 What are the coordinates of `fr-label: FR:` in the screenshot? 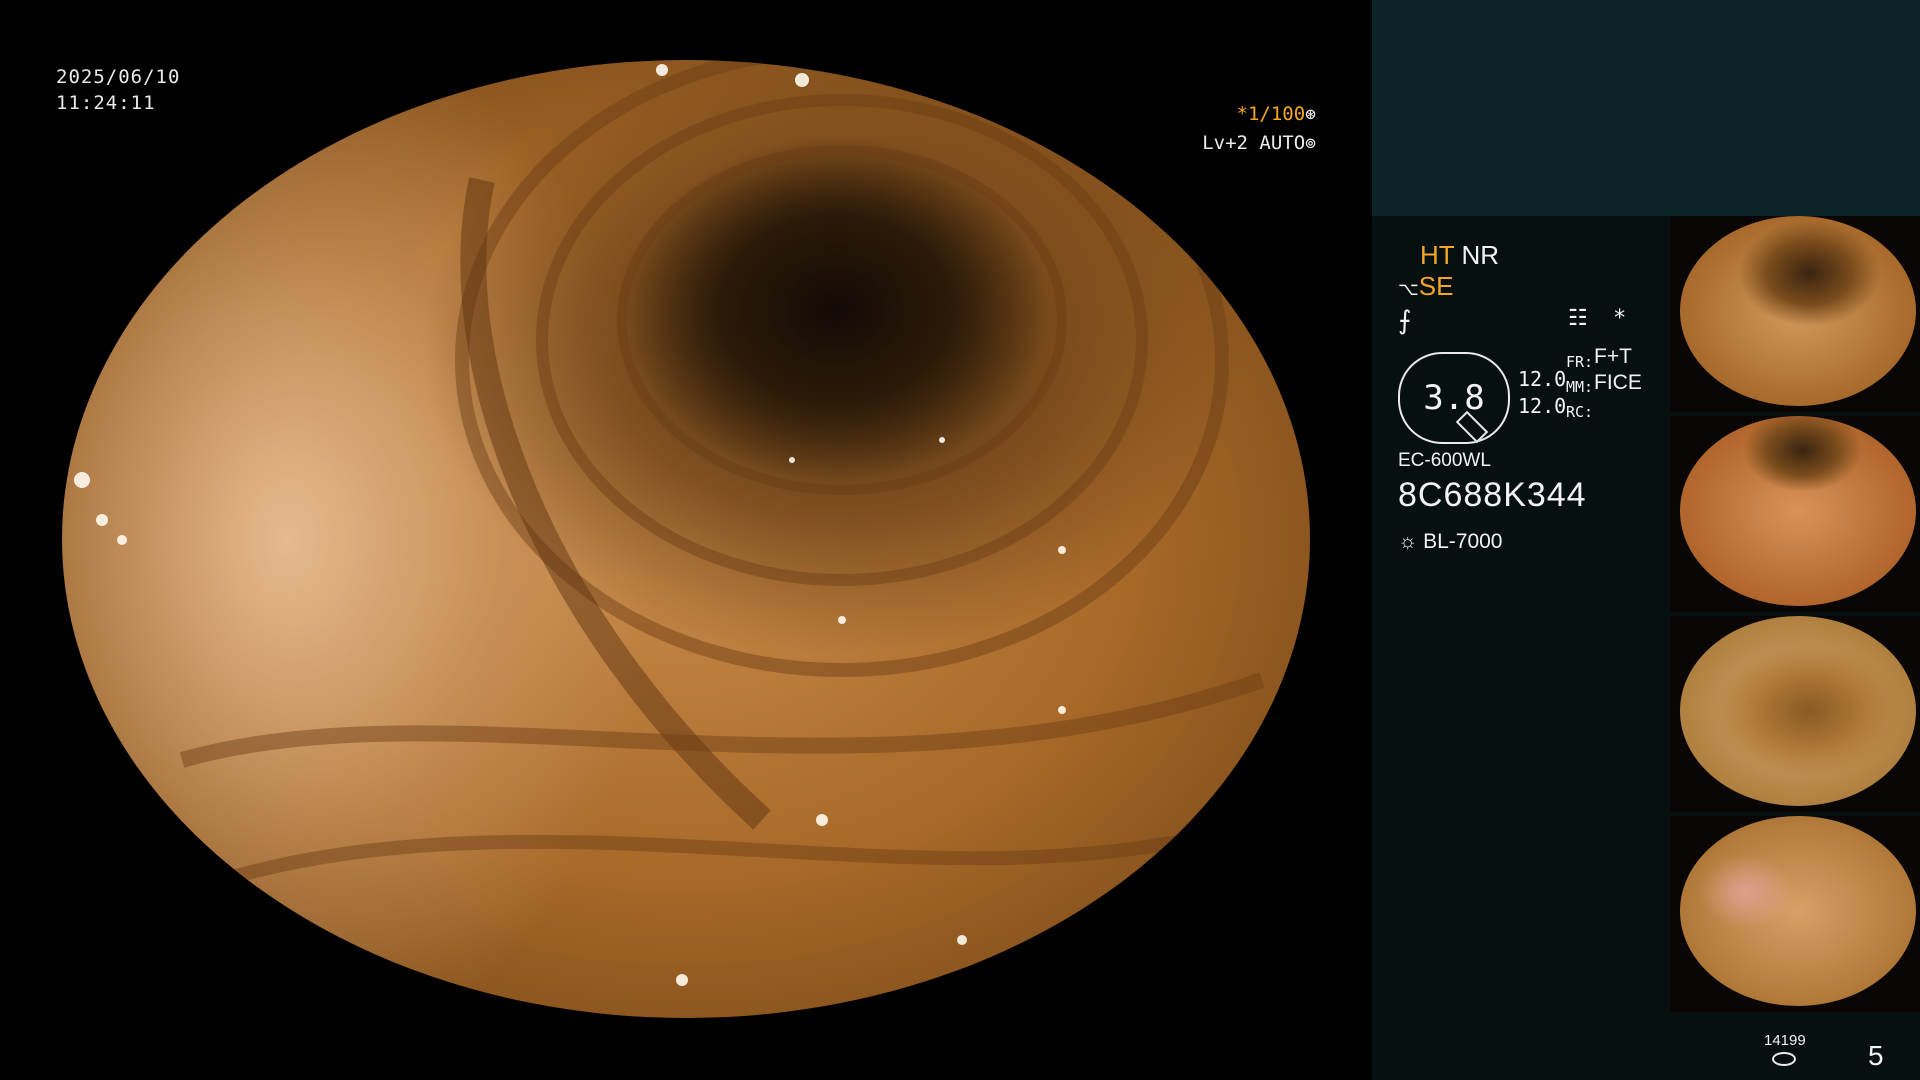 It's located at (1580, 362).